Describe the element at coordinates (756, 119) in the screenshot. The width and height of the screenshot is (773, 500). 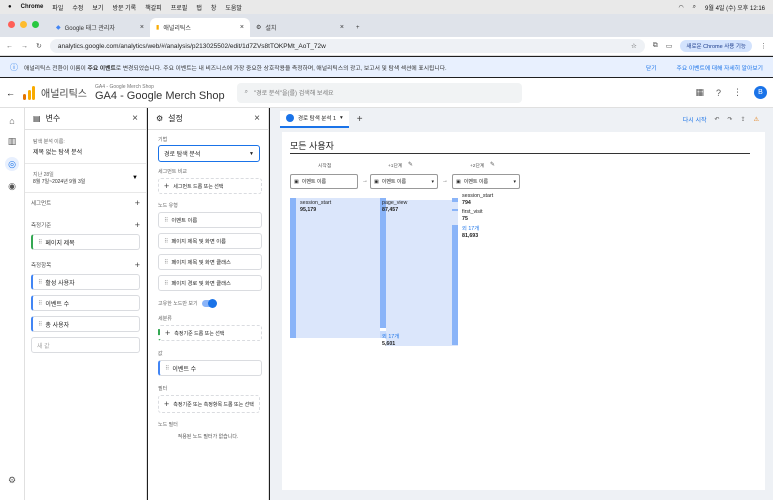
I see `warning-icon: ⚠` at that location.